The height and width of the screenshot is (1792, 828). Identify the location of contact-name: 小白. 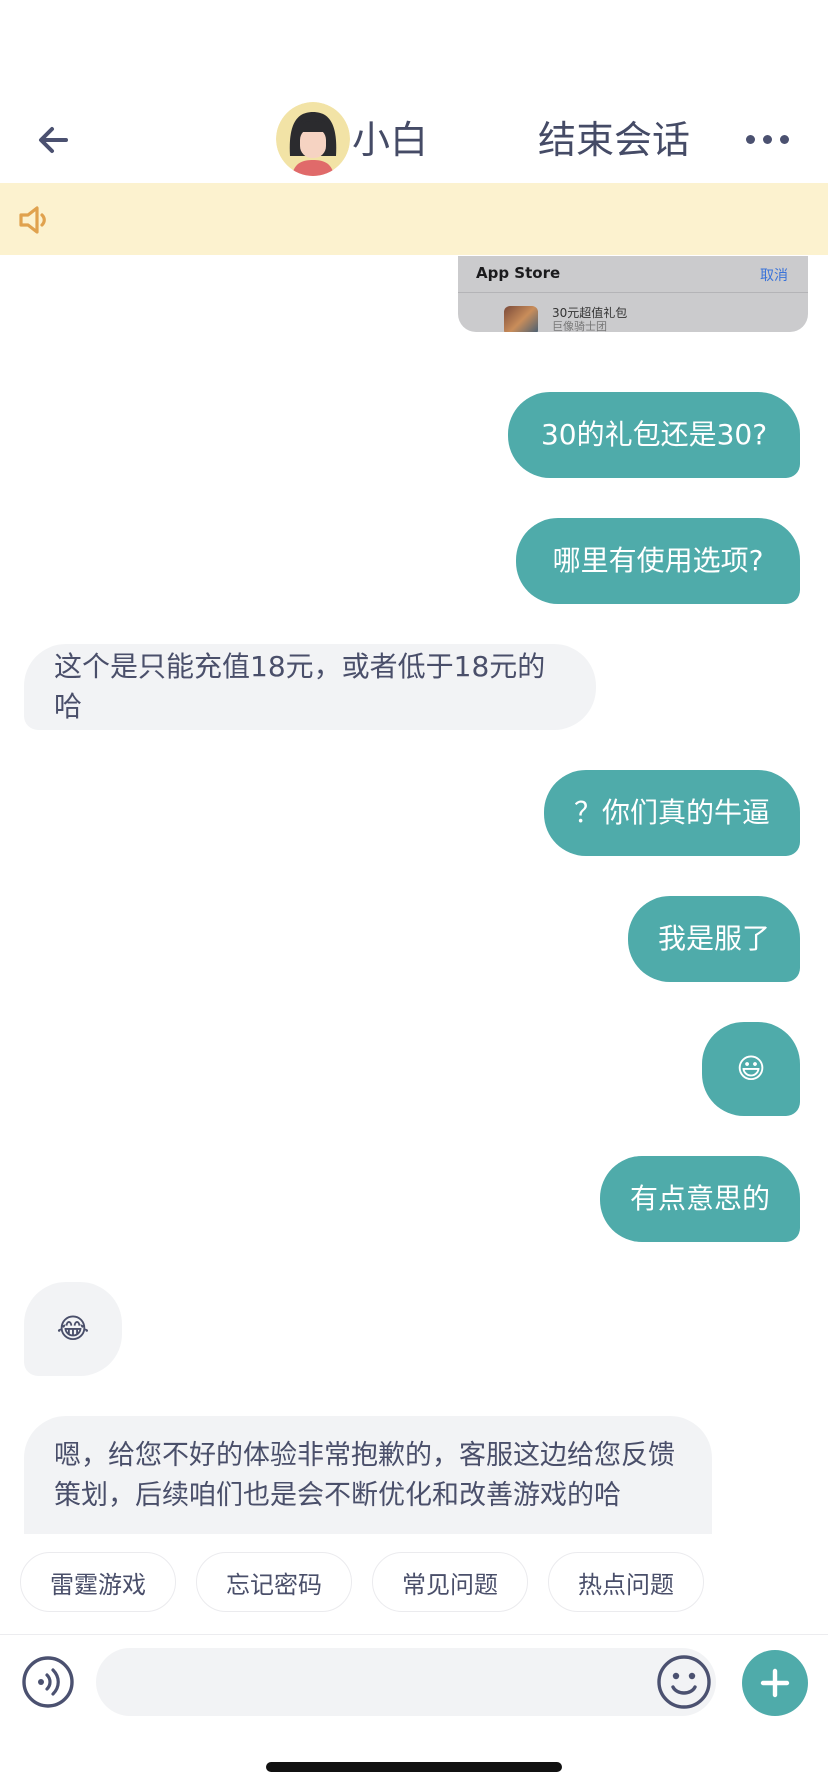
(390, 140).